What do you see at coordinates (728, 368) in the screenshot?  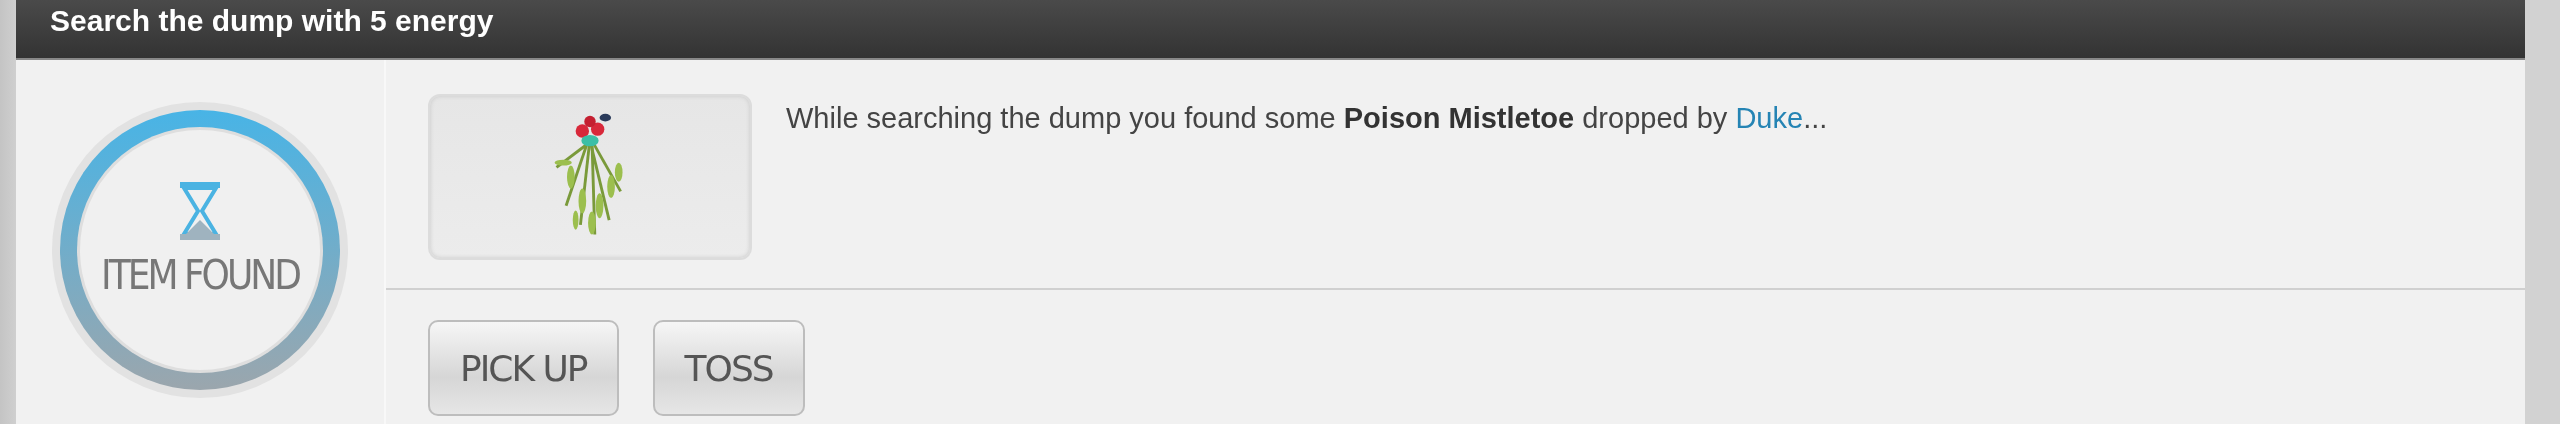 I see `action-button: TOSS` at bounding box center [728, 368].